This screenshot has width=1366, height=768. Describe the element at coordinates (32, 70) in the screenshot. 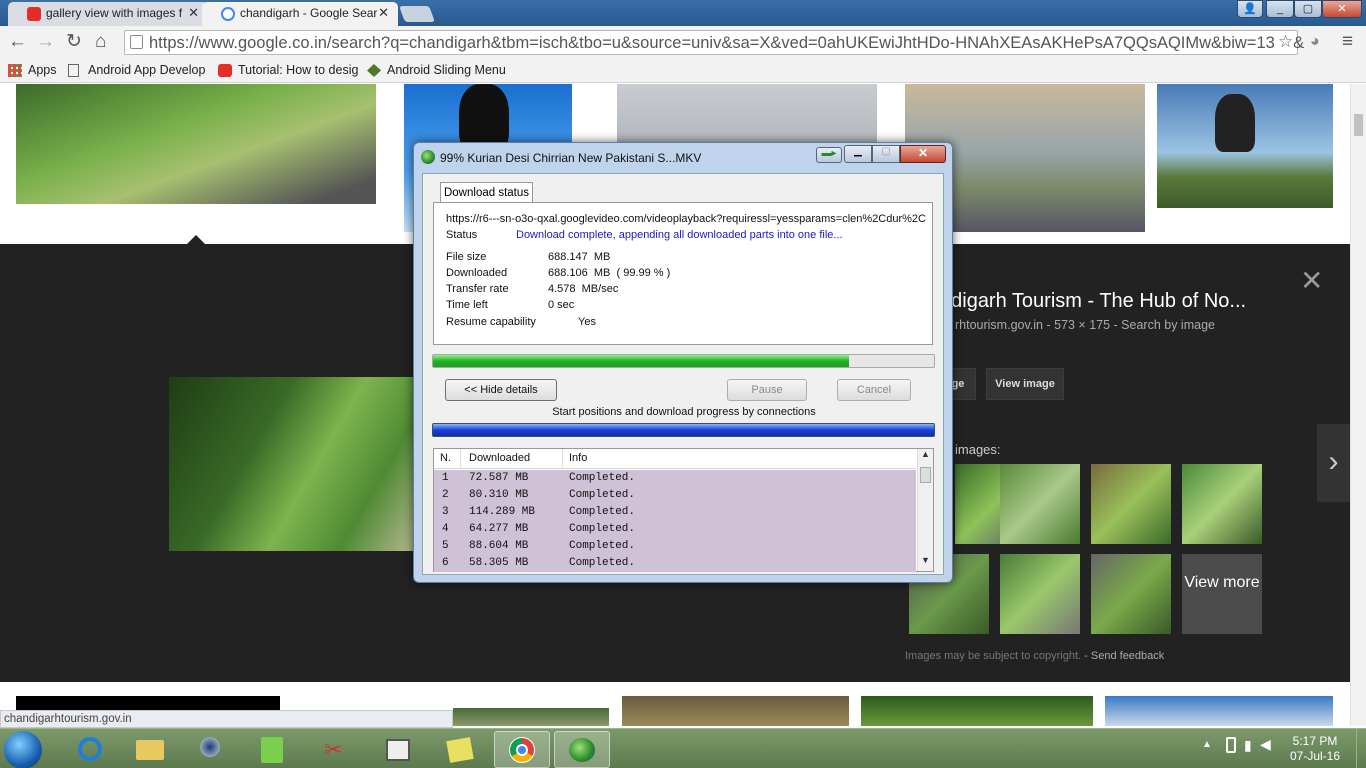

I see `bookmark-apps: Apps` at that location.